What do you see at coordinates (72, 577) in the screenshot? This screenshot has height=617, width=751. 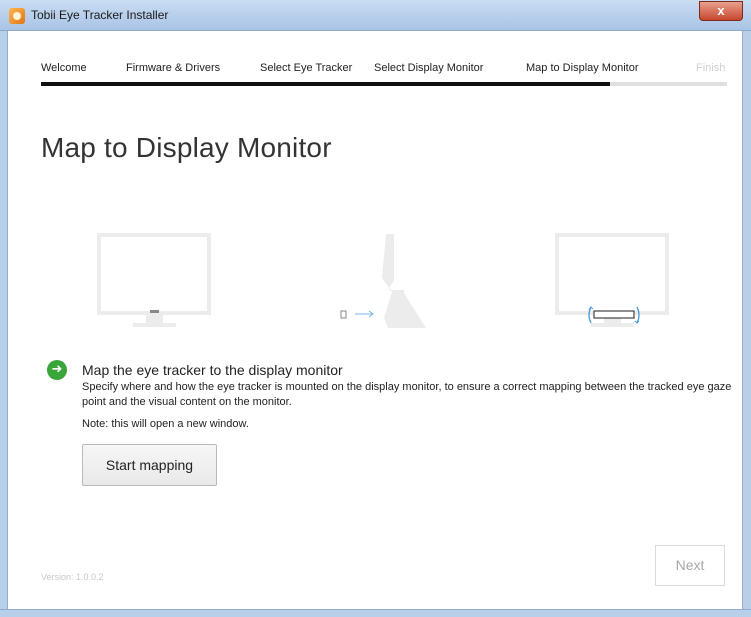 I see `version-label: Version: 1.0.0.2` at bounding box center [72, 577].